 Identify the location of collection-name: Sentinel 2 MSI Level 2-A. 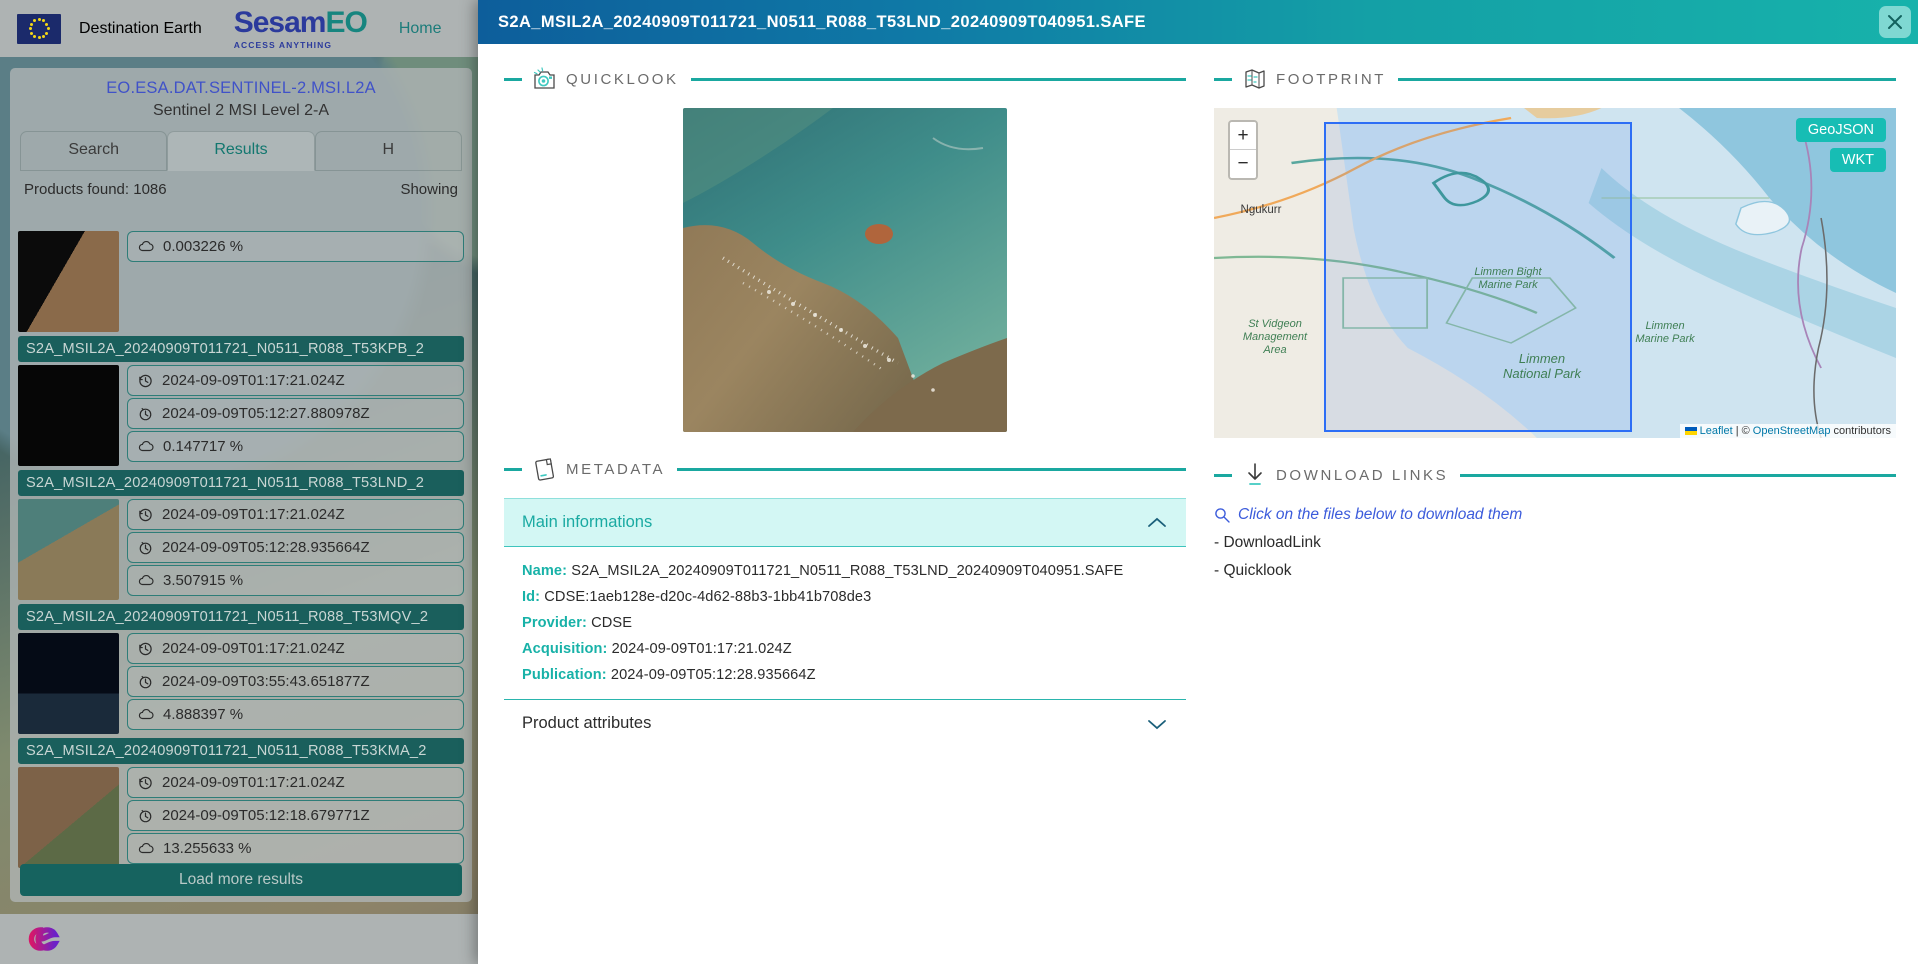
(241, 110).